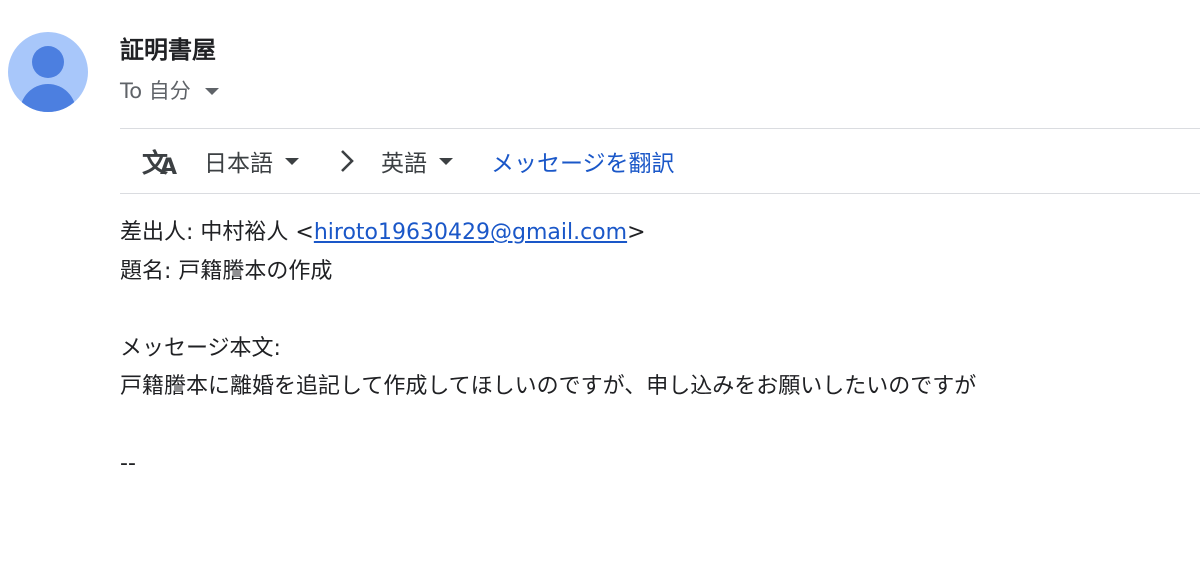 Image resolution: width=1200 pixels, height=562 pixels. What do you see at coordinates (470, 232) in the screenshot?
I see `sender-email-link: hiroto19630429@gmail.com` at bounding box center [470, 232].